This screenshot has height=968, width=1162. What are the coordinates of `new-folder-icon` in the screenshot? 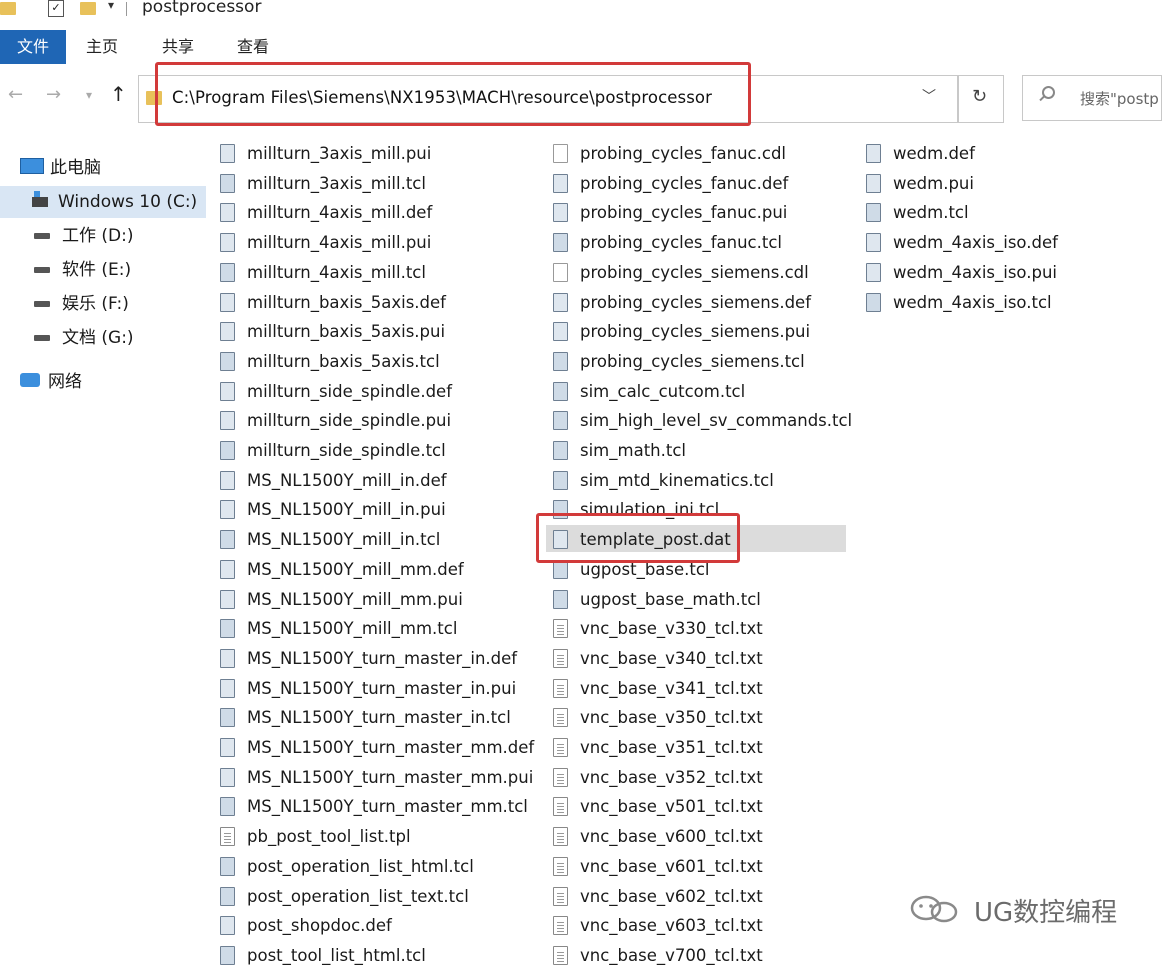 It's located at (88, 8).